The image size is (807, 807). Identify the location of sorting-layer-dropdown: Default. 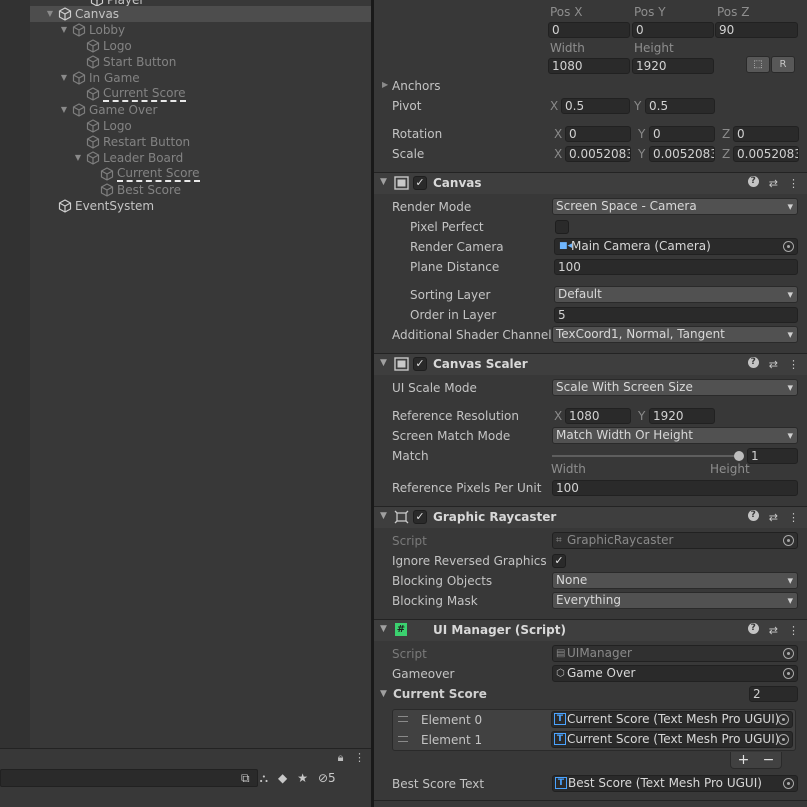
(676, 294).